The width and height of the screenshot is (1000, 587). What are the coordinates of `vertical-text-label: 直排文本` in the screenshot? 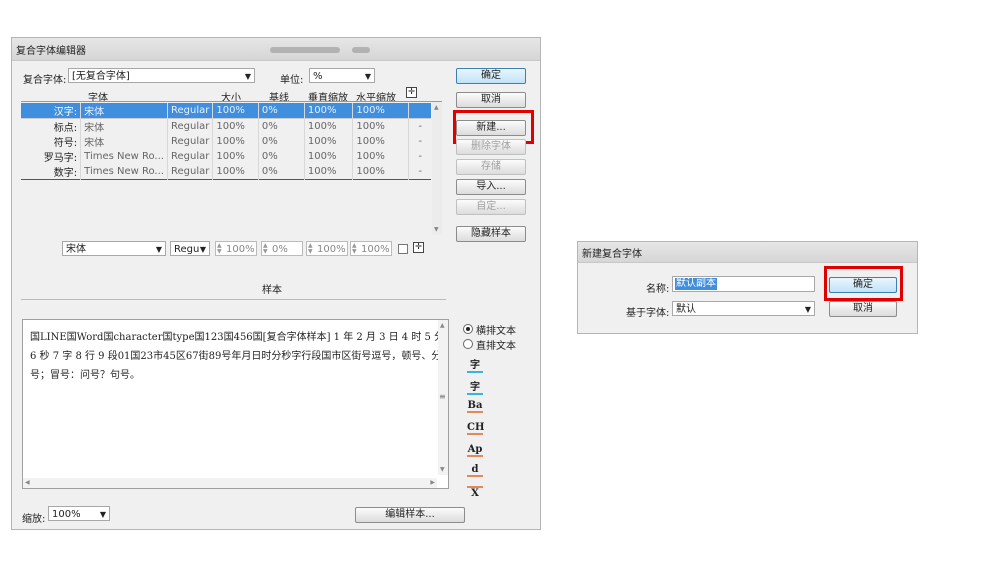 It's located at (496, 346).